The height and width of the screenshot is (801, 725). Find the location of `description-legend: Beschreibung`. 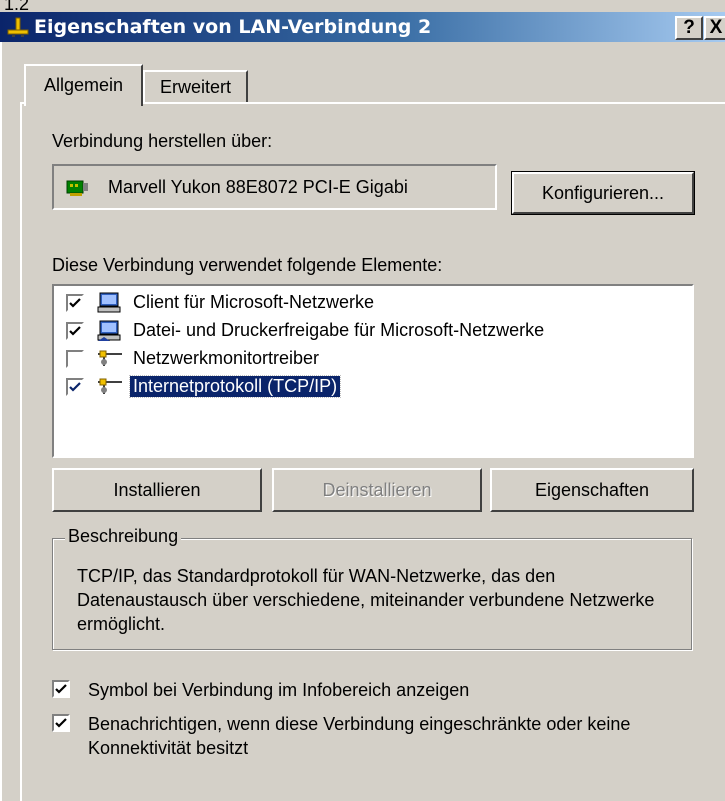

description-legend: Beschreibung is located at coordinates (123, 536).